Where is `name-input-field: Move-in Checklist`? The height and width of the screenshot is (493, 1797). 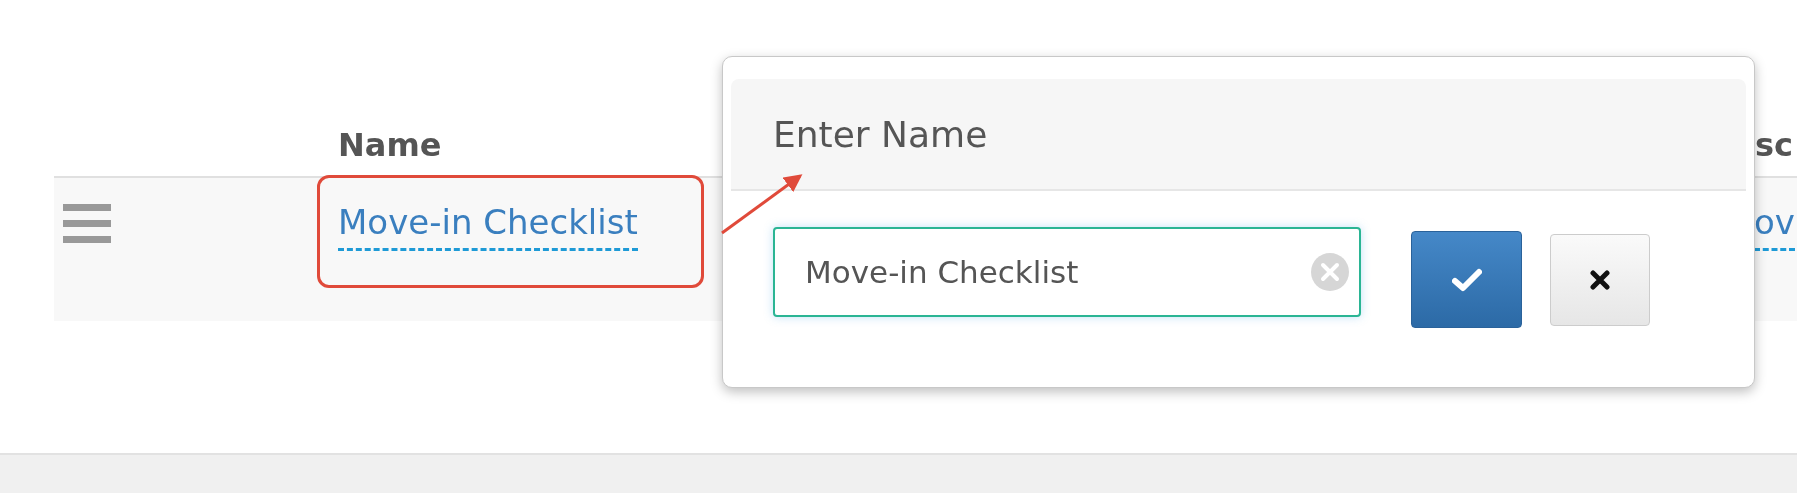 name-input-field: Move-in Checklist is located at coordinates (1067, 271).